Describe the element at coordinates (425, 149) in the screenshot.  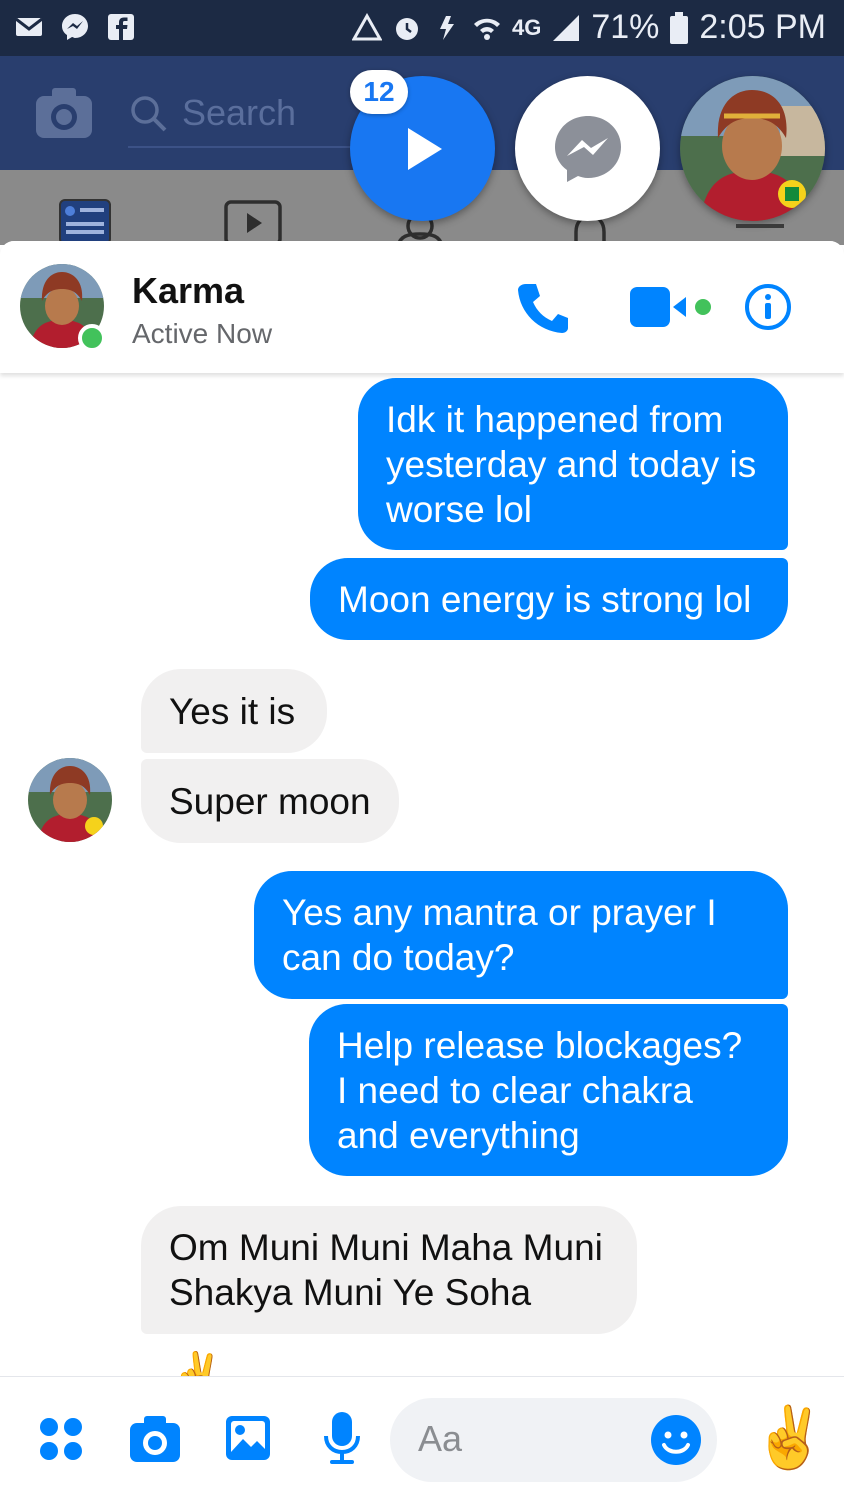
I see `play-icon` at that location.